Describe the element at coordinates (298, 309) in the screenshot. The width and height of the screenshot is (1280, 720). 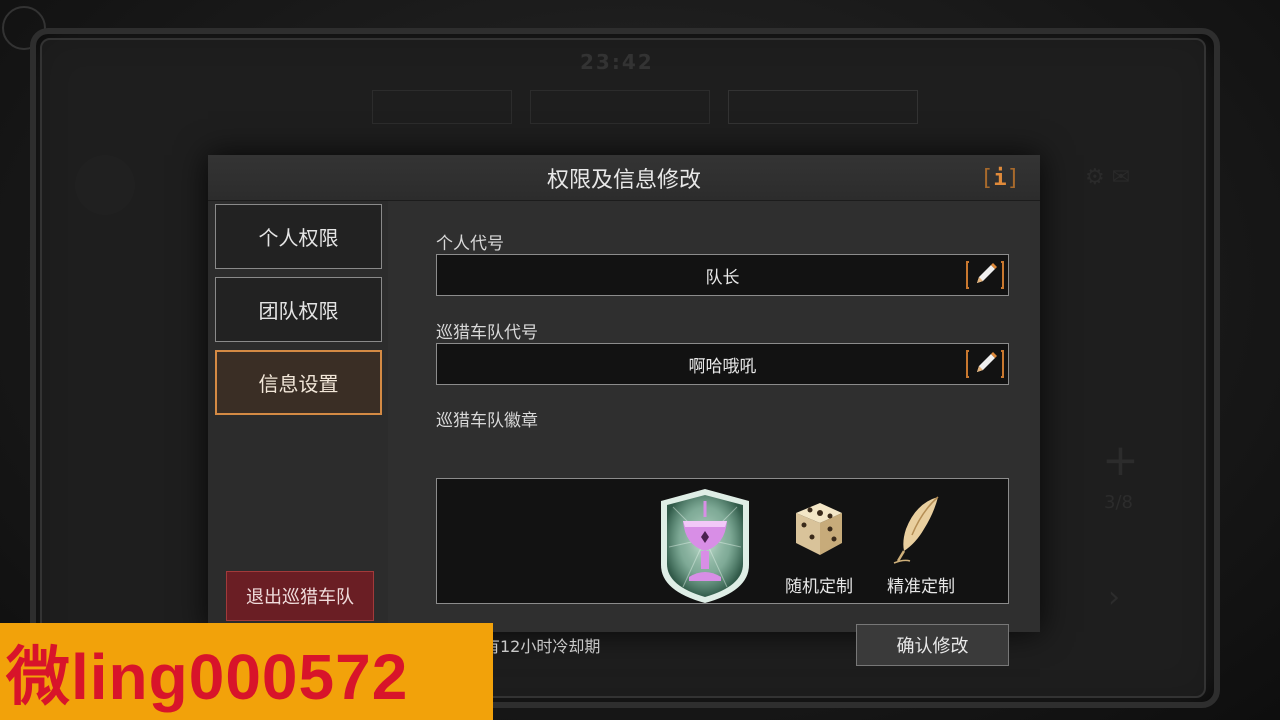
I see `sidebar-item-team-permissions: 团队权限` at that location.